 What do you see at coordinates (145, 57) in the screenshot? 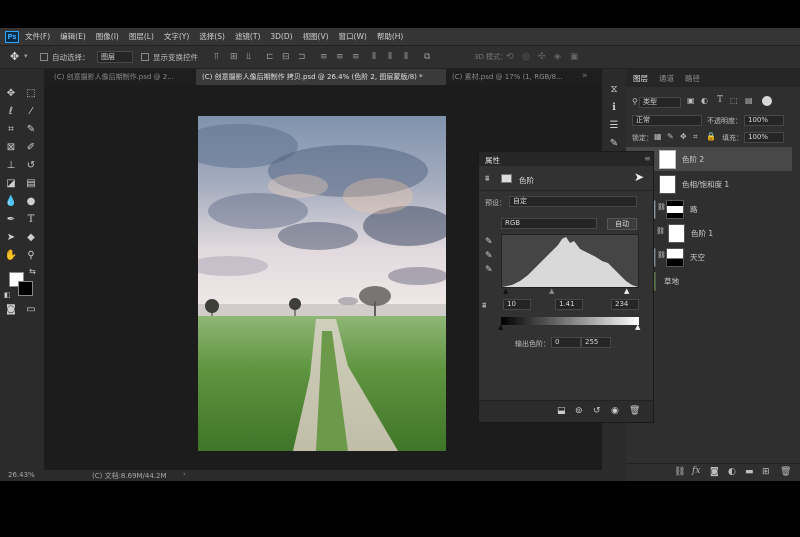
I see `show-transform-checkbox` at bounding box center [145, 57].